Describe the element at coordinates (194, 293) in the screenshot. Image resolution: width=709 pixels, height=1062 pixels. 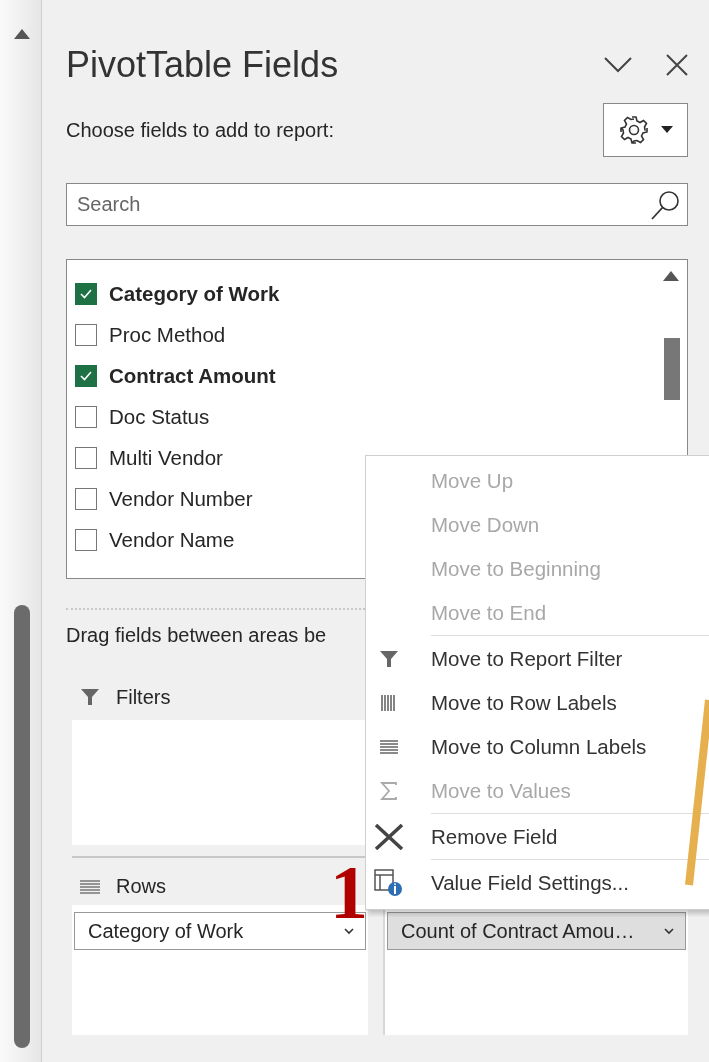
I see `field-name: Category of Work` at that location.